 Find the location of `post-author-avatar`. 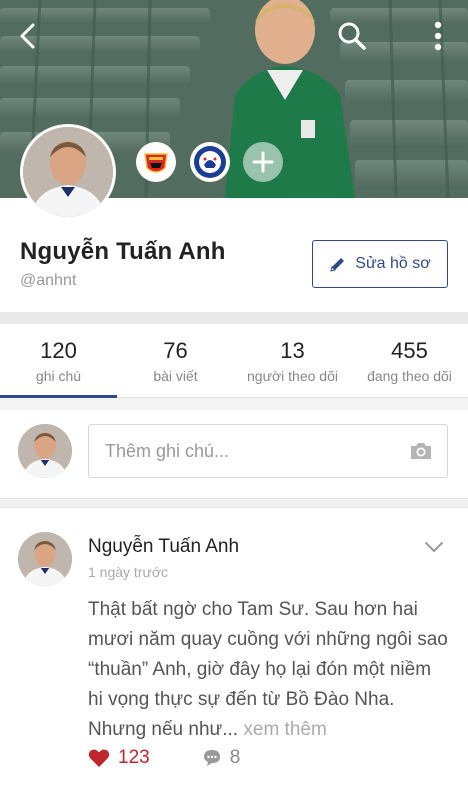

post-author-avatar is located at coordinates (45, 559).